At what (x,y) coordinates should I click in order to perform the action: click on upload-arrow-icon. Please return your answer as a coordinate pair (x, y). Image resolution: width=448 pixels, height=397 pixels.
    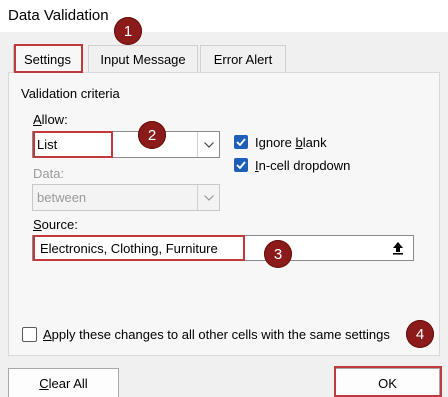
    Looking at the image, I should click on (398, 248).